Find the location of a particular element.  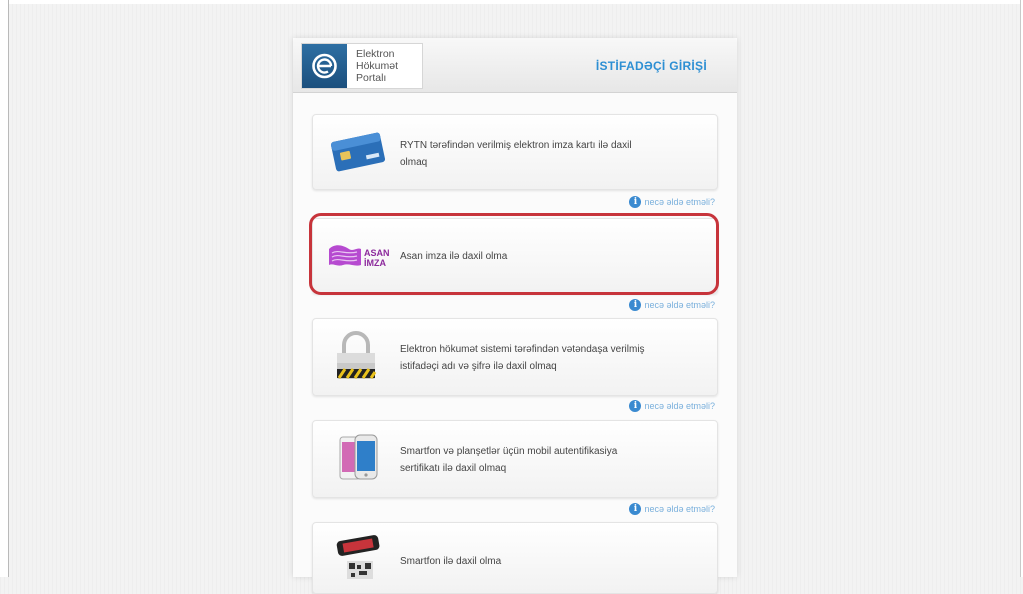

selected-option-highlight is located at coordinates (514, 254).